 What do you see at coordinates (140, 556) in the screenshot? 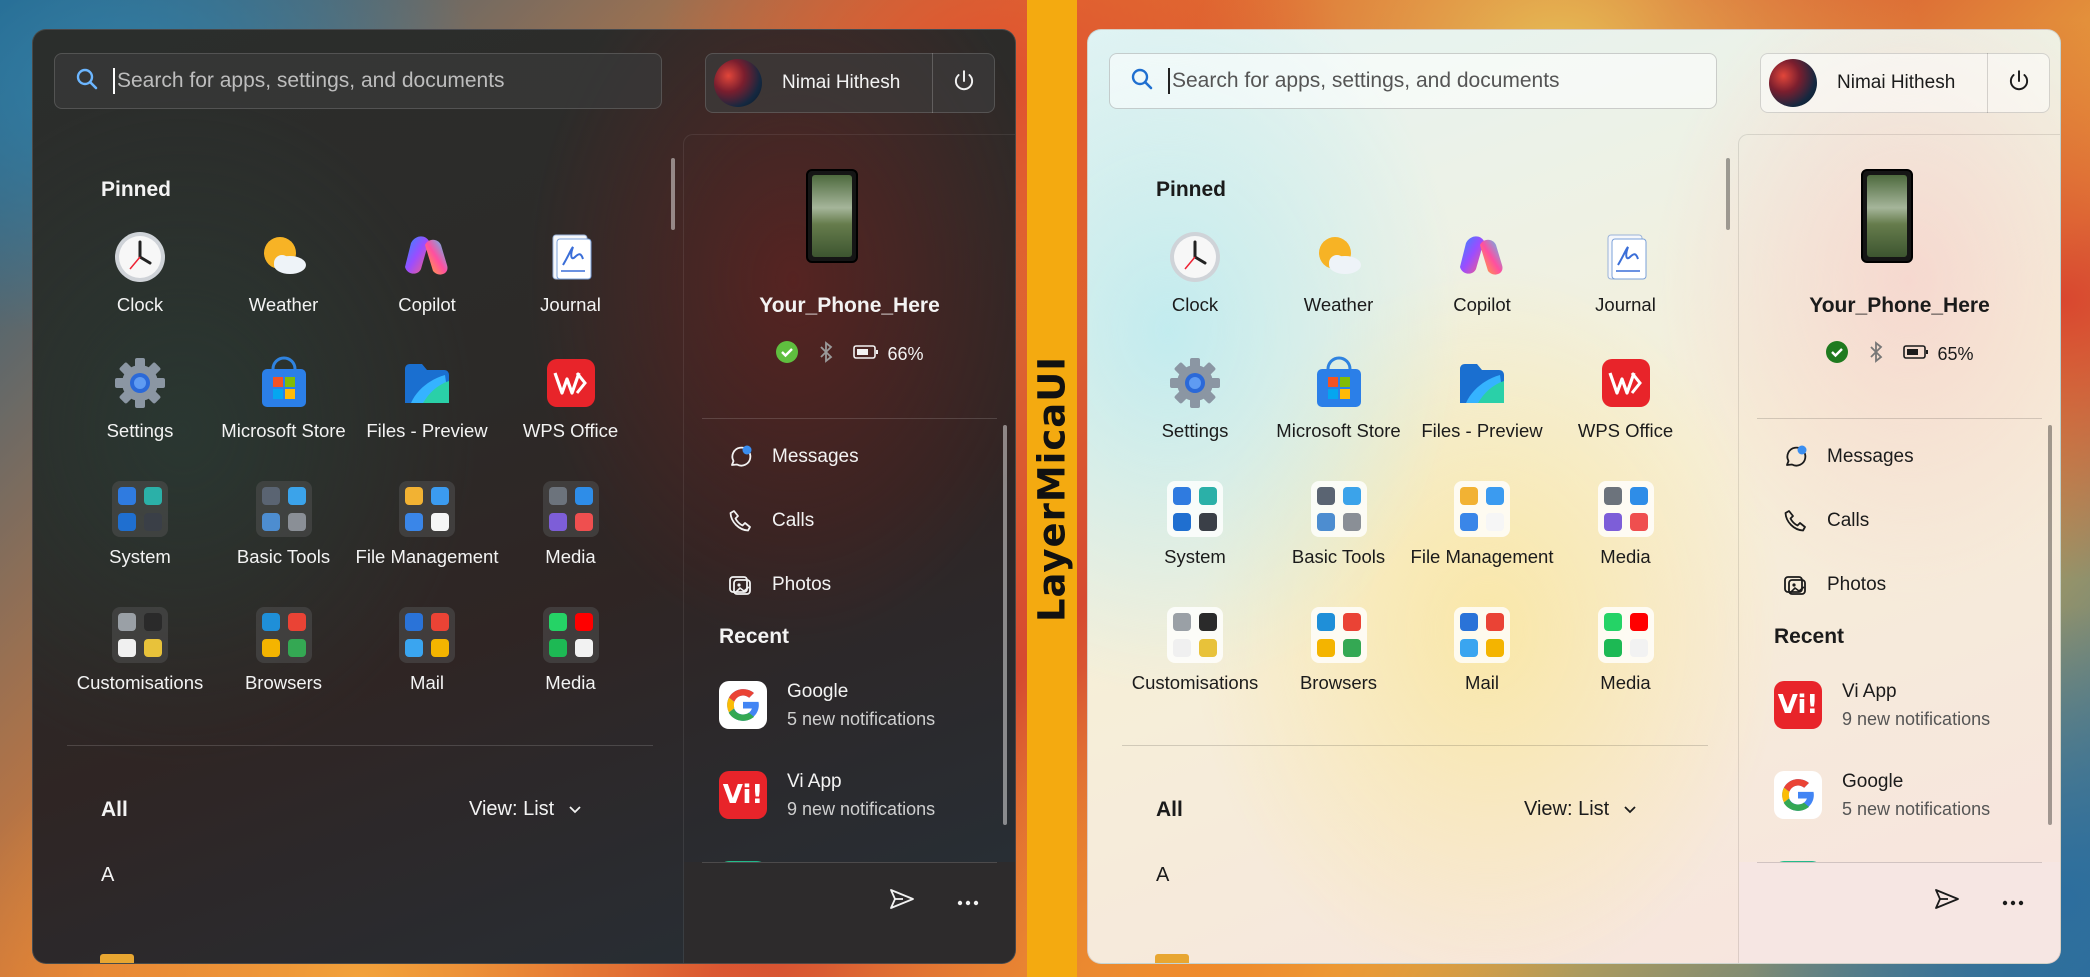
I see `pinned-app-label: System` at bounding box center [140, 556].